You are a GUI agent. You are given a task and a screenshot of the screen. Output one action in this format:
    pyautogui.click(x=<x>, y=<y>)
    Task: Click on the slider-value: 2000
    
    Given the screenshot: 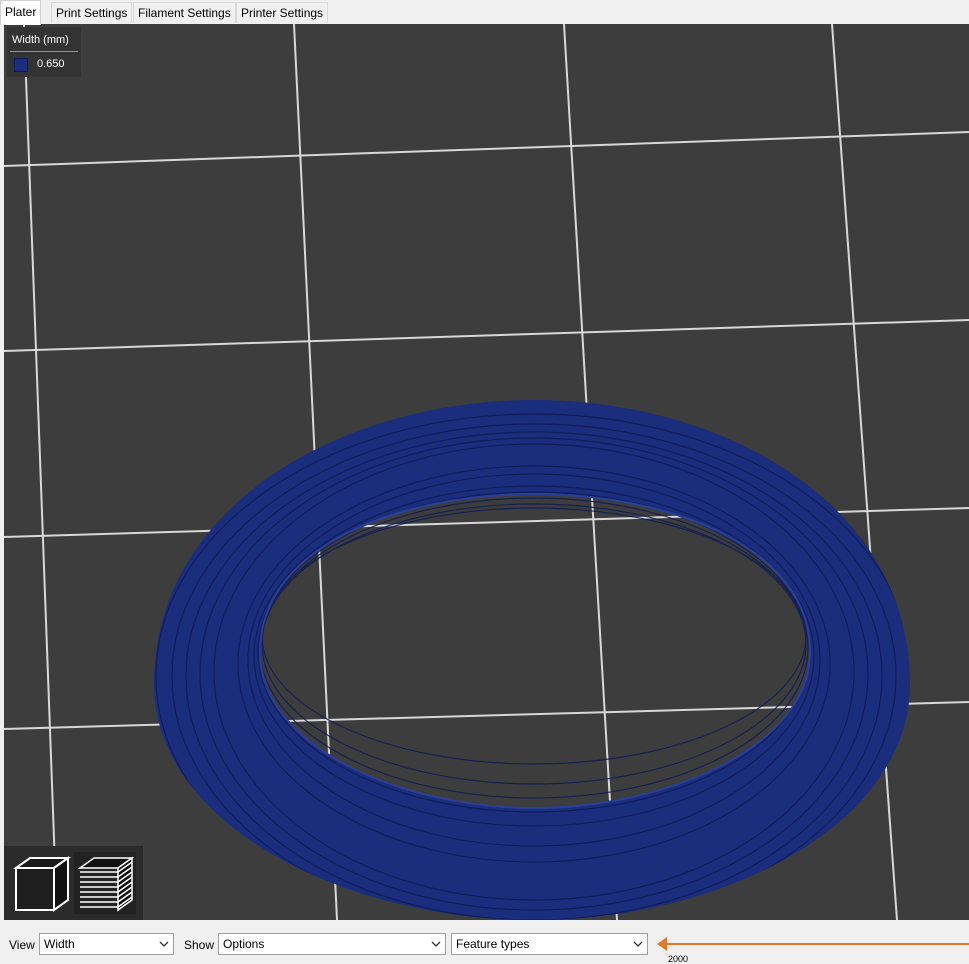 What is the action you would take?
    pyautogui.click(x=678, y=959)
    